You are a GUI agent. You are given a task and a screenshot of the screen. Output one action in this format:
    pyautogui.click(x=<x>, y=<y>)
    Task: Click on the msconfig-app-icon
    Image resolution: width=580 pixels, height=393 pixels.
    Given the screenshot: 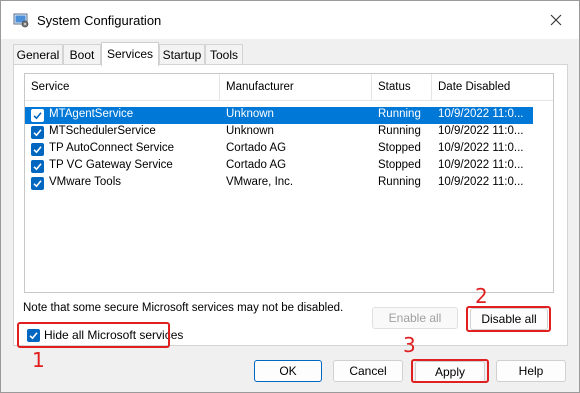 What is the action you would take?
    pyautogui.click(x=21, y=20)
    